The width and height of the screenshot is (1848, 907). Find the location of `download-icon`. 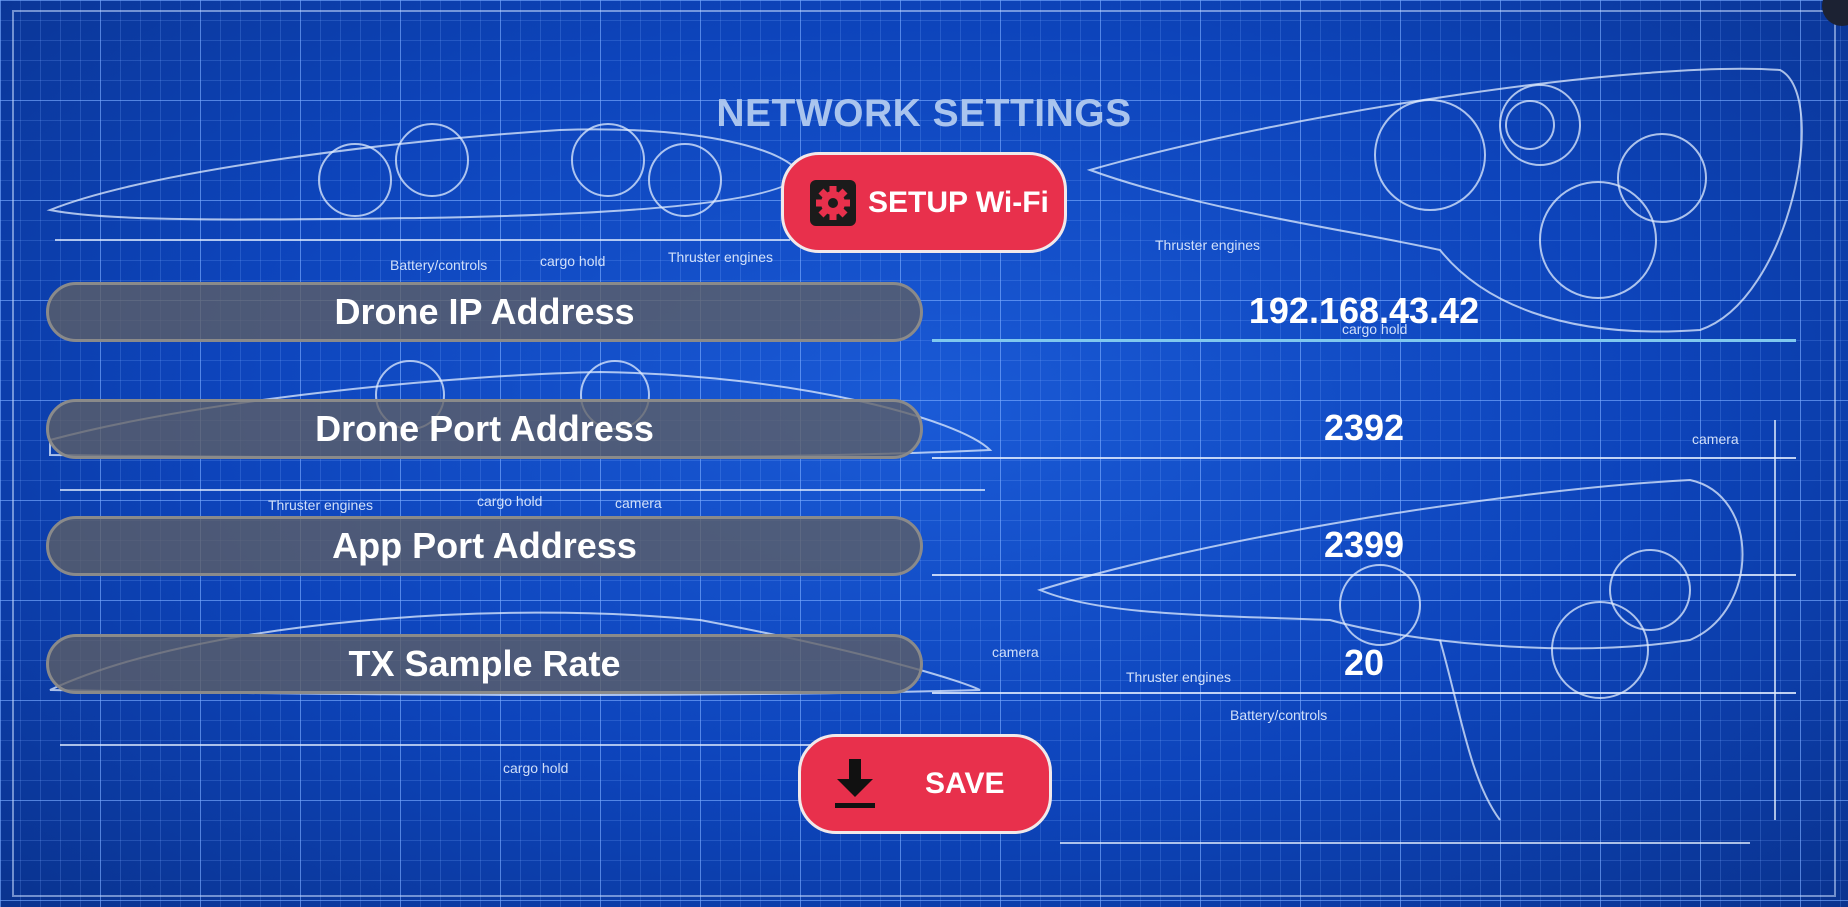

download-icon is located at coordinates (855, 784).